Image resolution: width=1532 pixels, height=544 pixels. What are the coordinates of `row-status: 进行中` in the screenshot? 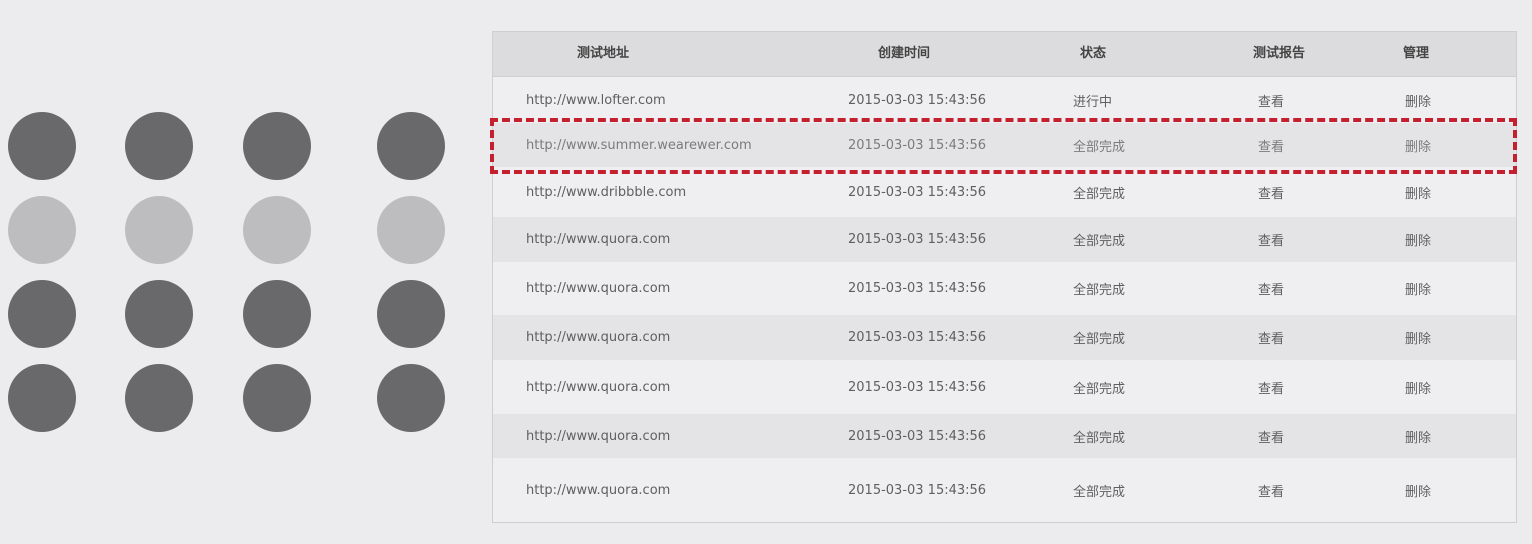 It's located at (1093, 102).